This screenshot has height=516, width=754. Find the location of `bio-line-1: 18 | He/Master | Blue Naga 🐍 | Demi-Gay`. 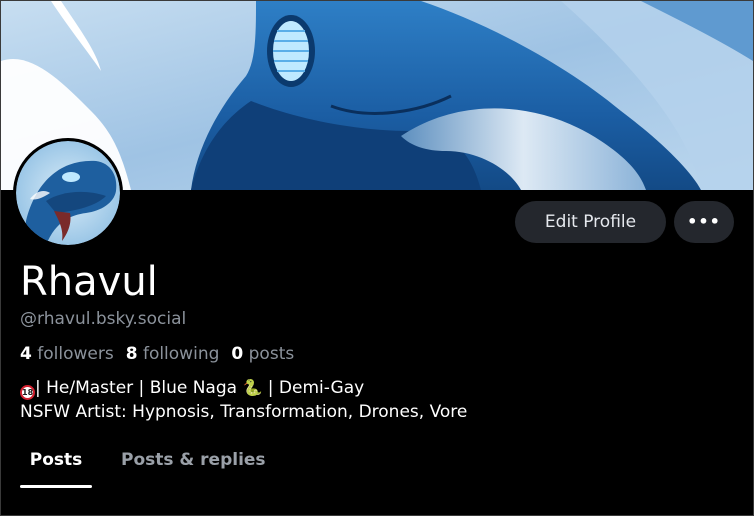

bio-line-1: 18 | He/Master | Blue Naga 🐍 | Demi-Gay is located at coordinates (243, 388).